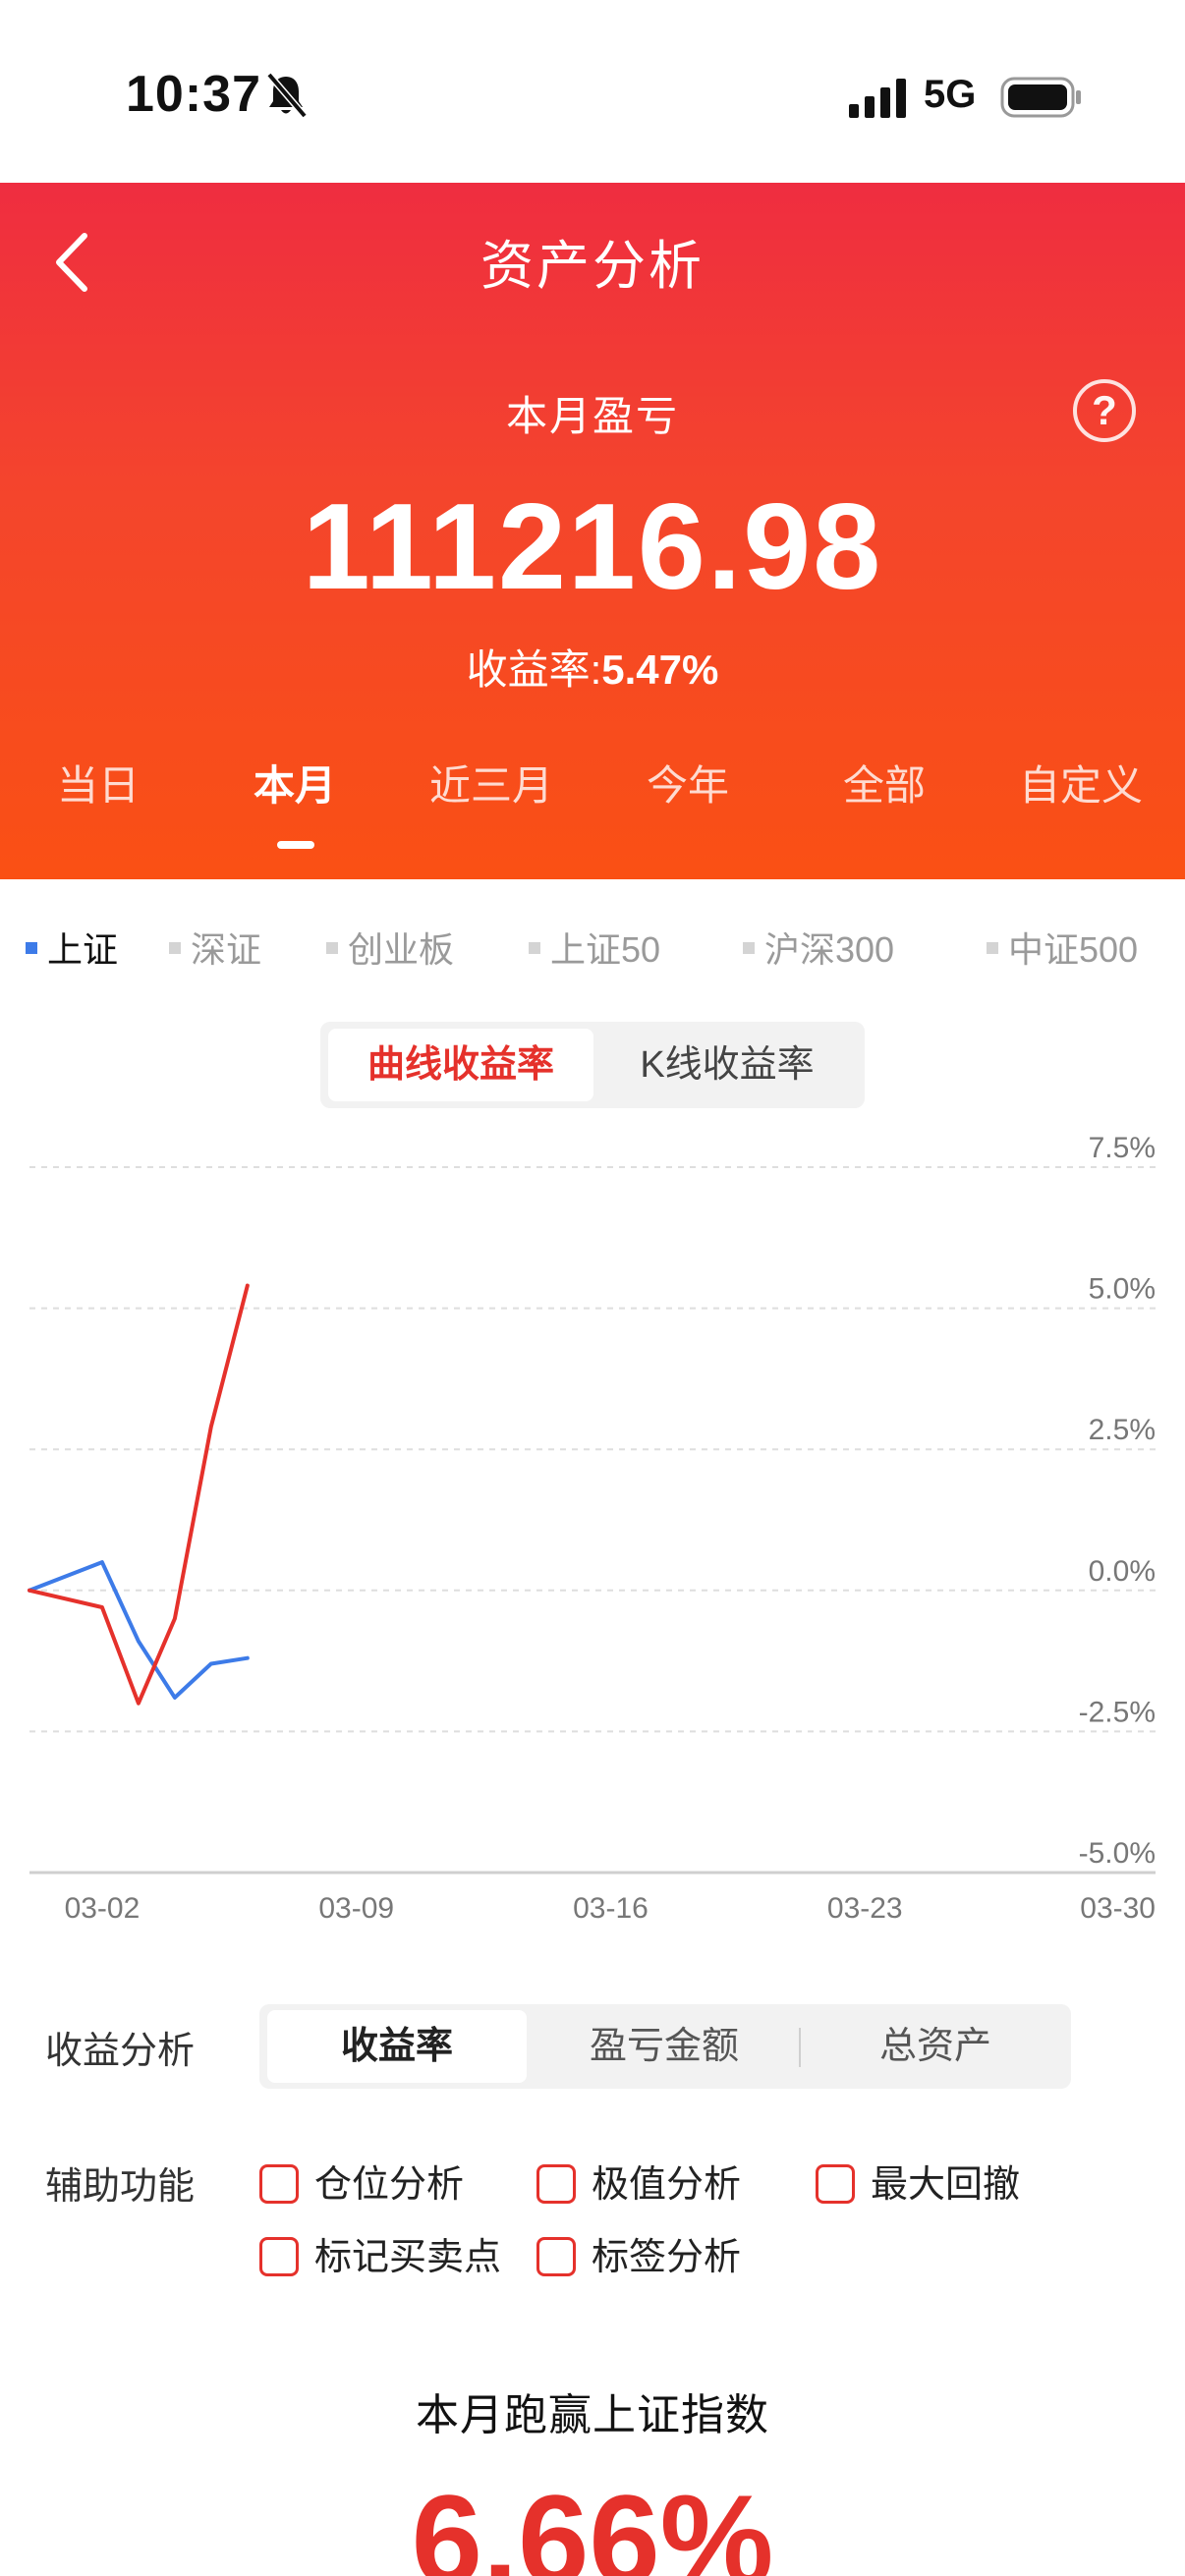  I want to click on checkbox-mark-trades: 标记买卖点, so click(381, 2252).